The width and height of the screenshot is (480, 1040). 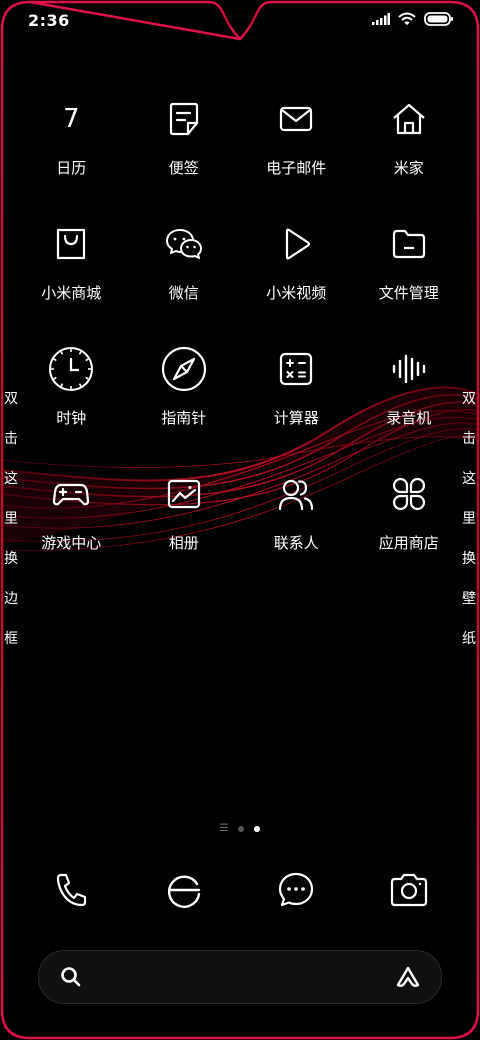 What do you see at coordinates (296, 244) in the screenshot?
I see `play-icon` at bounding box center [296, 244].